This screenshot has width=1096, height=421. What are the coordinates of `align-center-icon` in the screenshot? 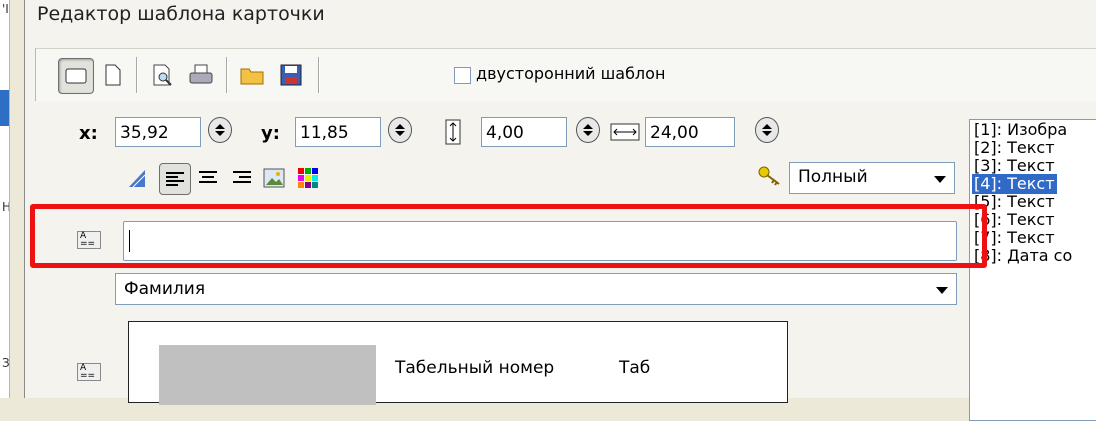 It's located at (208, 177).